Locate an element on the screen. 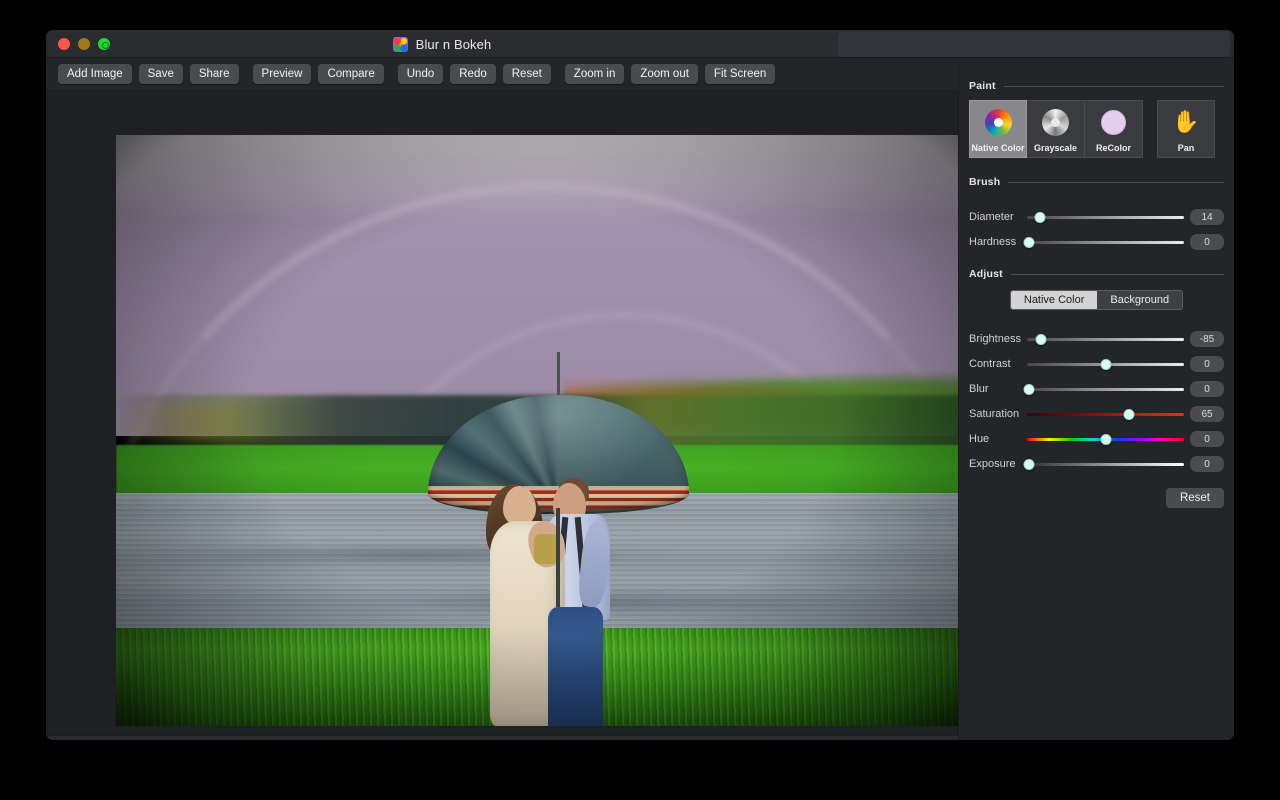 Image resolution: width=1280 pixels, height=800 pixels. brush-diameter-value: 14 is located at coordinates (1207, 217).